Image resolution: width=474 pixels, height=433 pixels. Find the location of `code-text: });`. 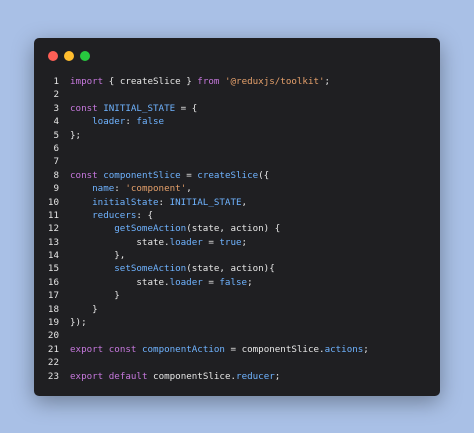

code-text: }); is located at coordinates (78, 322).